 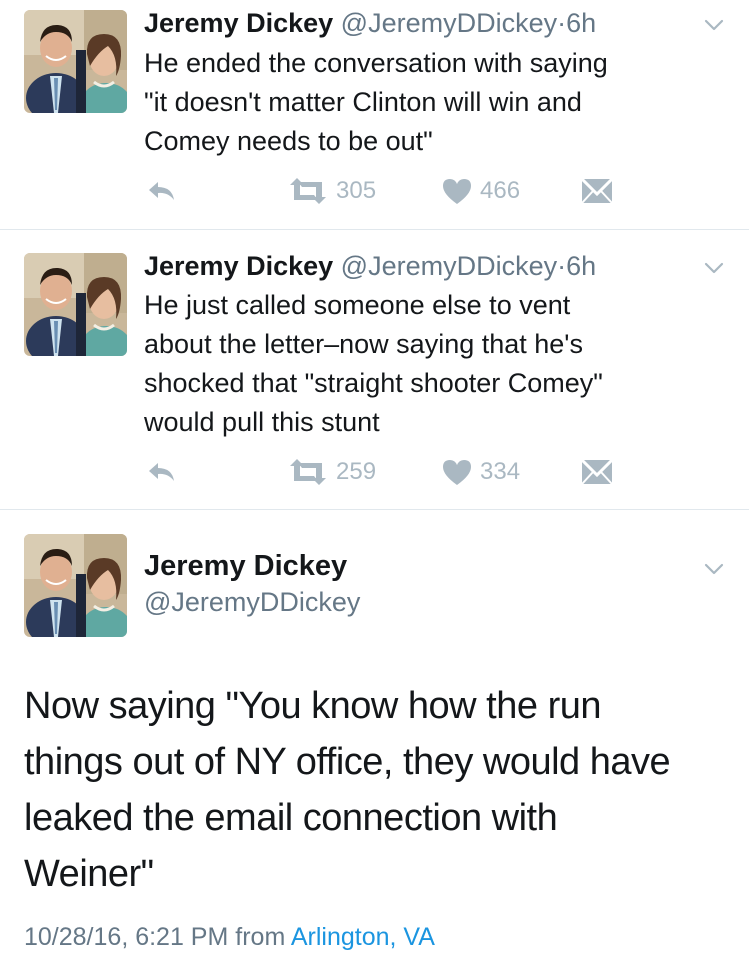 What do you see at coordinates (384, 472) in the screenshot?
I see `action-bar: 259 334` at bounding box center [384, 472].